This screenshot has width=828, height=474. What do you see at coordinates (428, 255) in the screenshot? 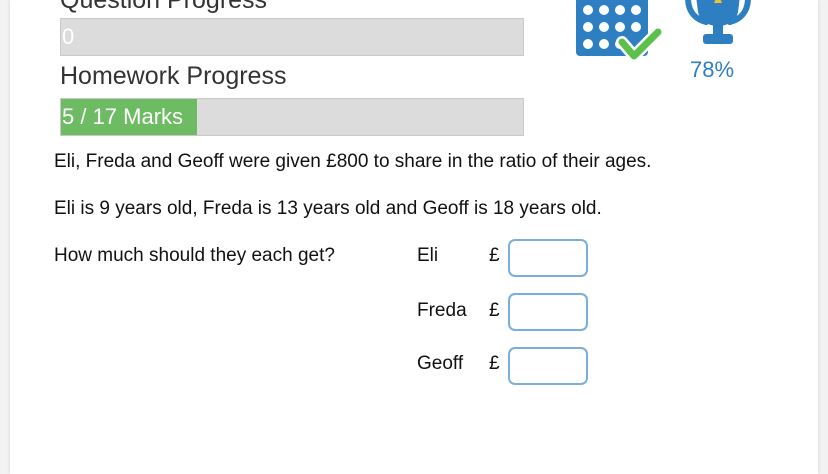
I see `answer-label-eli: Eli` at bounding box center [428, 255].